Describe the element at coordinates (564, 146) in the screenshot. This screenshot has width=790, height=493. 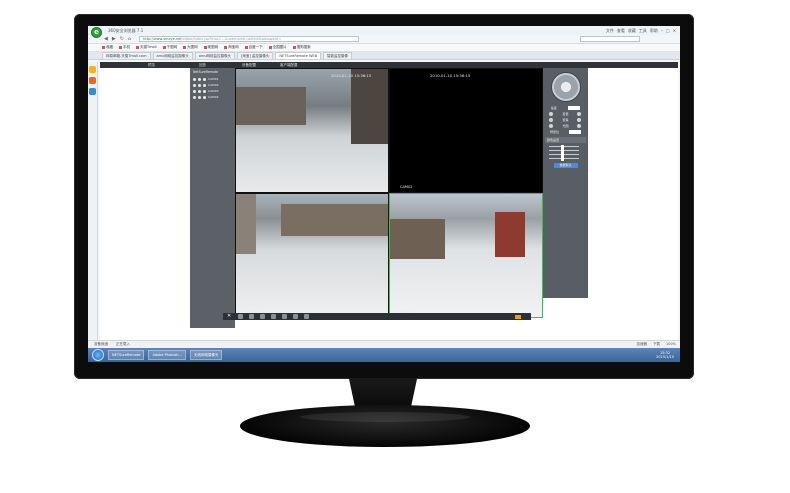
I see `brightness-slider` at that location.